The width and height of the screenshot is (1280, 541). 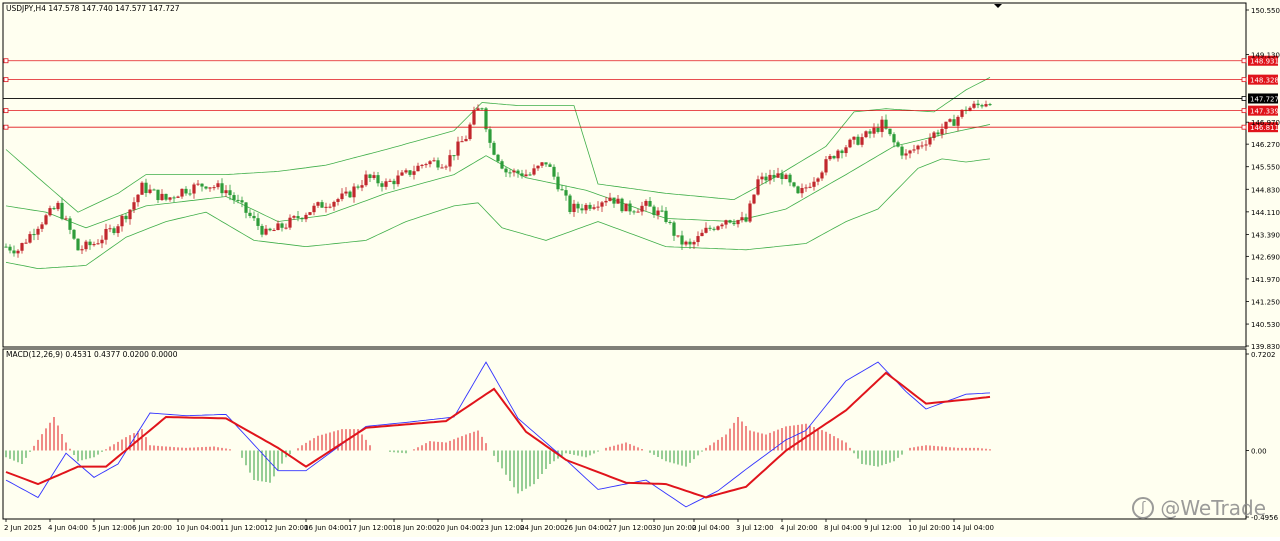 I want to click on level-price-label: 148.328, so click(x=1264, y=81).